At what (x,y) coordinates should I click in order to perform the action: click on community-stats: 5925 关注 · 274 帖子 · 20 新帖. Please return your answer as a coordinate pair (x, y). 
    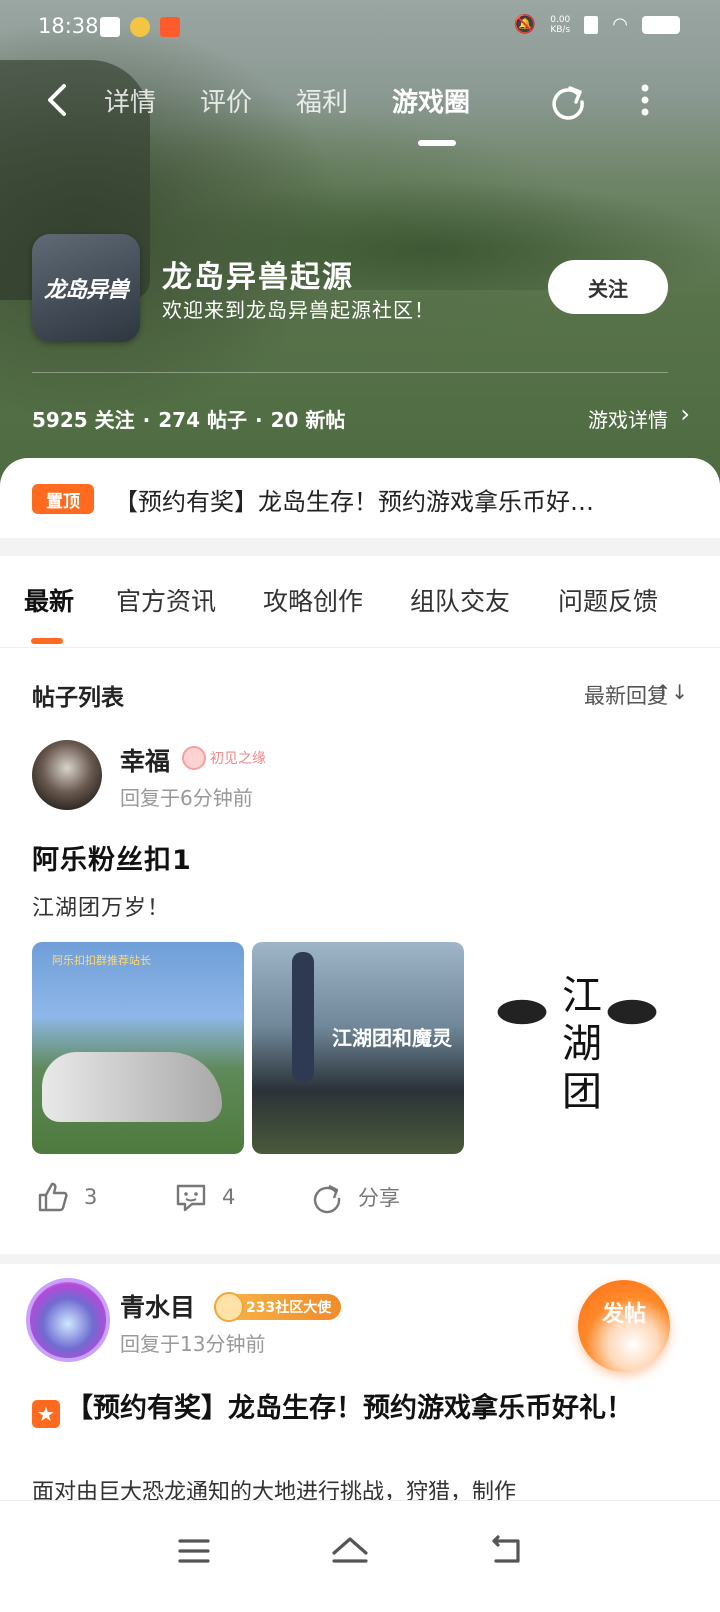
    Looking at the image, I should click on (189, 420).